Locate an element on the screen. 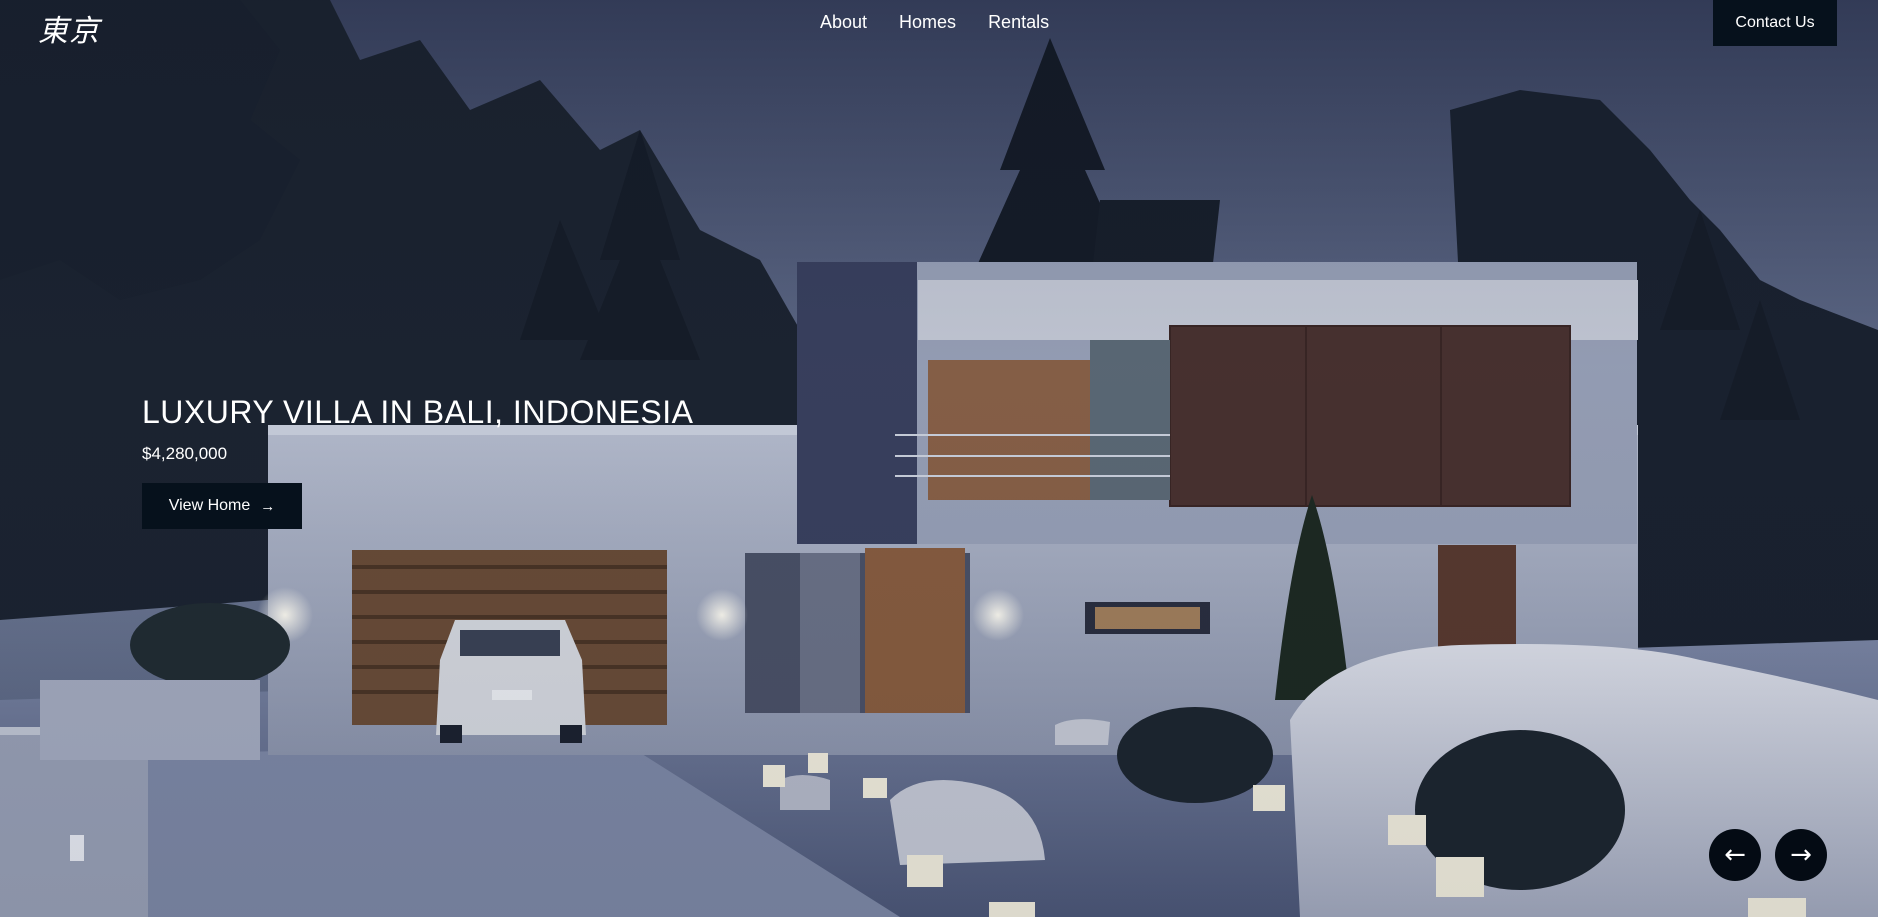  view-home-label: View Home is located at coordinates (209, 505).